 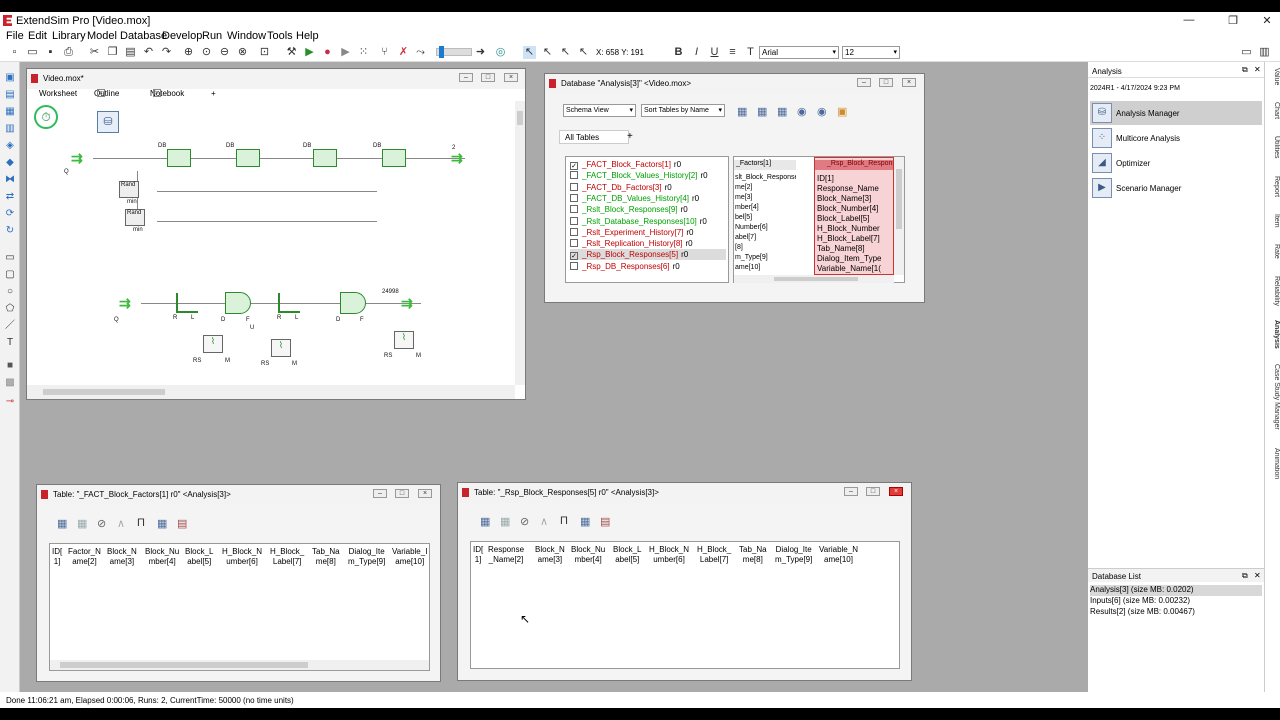 I want to click on menu-run: Run, so click(x=212, y=36).